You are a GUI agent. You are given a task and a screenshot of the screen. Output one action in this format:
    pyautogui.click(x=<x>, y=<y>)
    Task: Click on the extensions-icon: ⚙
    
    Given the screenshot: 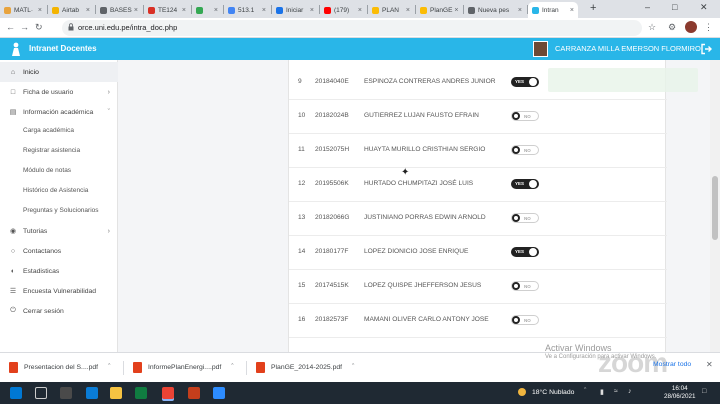 What is the action you would take?
    pyautogui.click(x=672, y=27)
    